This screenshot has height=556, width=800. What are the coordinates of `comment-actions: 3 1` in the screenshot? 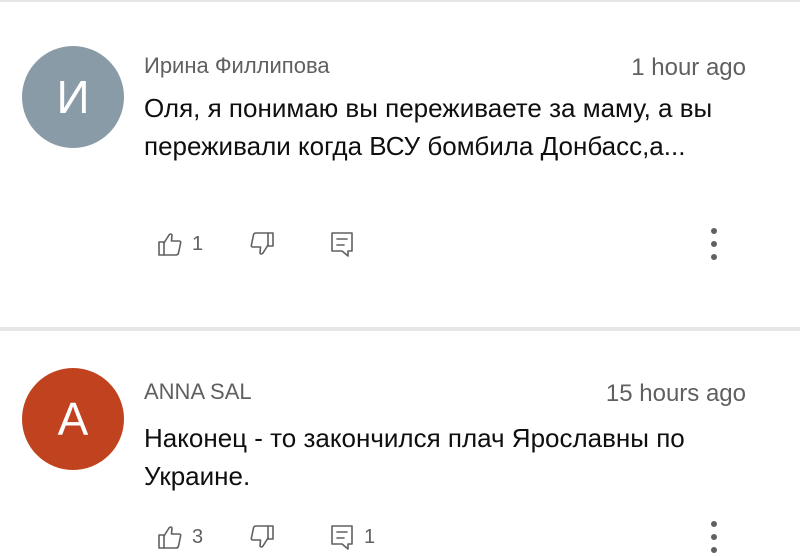 It's located at (400, 536).